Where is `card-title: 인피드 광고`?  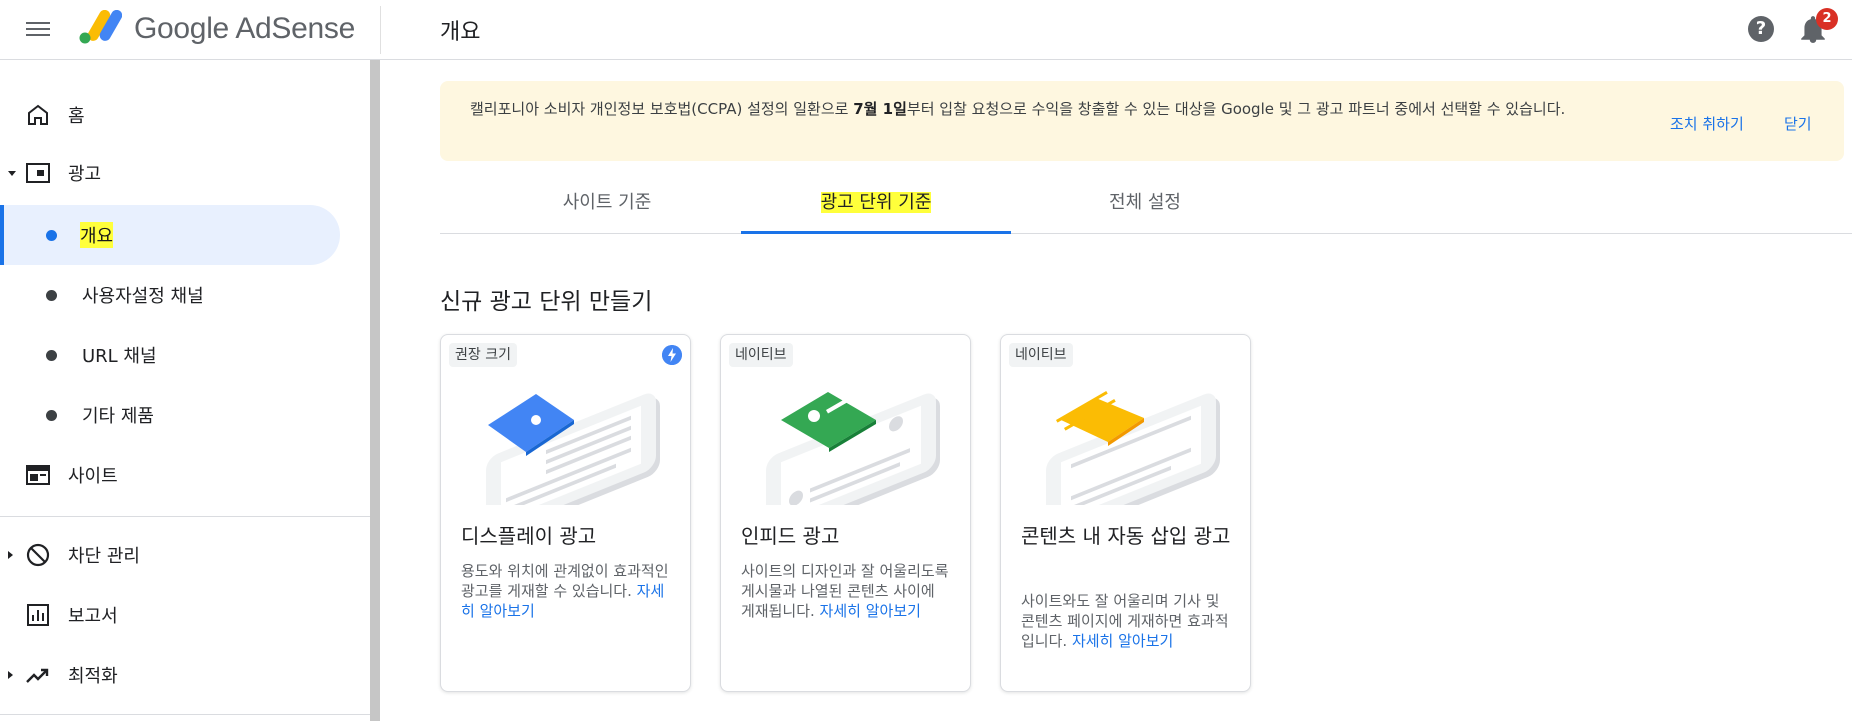 card-title: 인피드 광고 is located at coordinates (790, 536).